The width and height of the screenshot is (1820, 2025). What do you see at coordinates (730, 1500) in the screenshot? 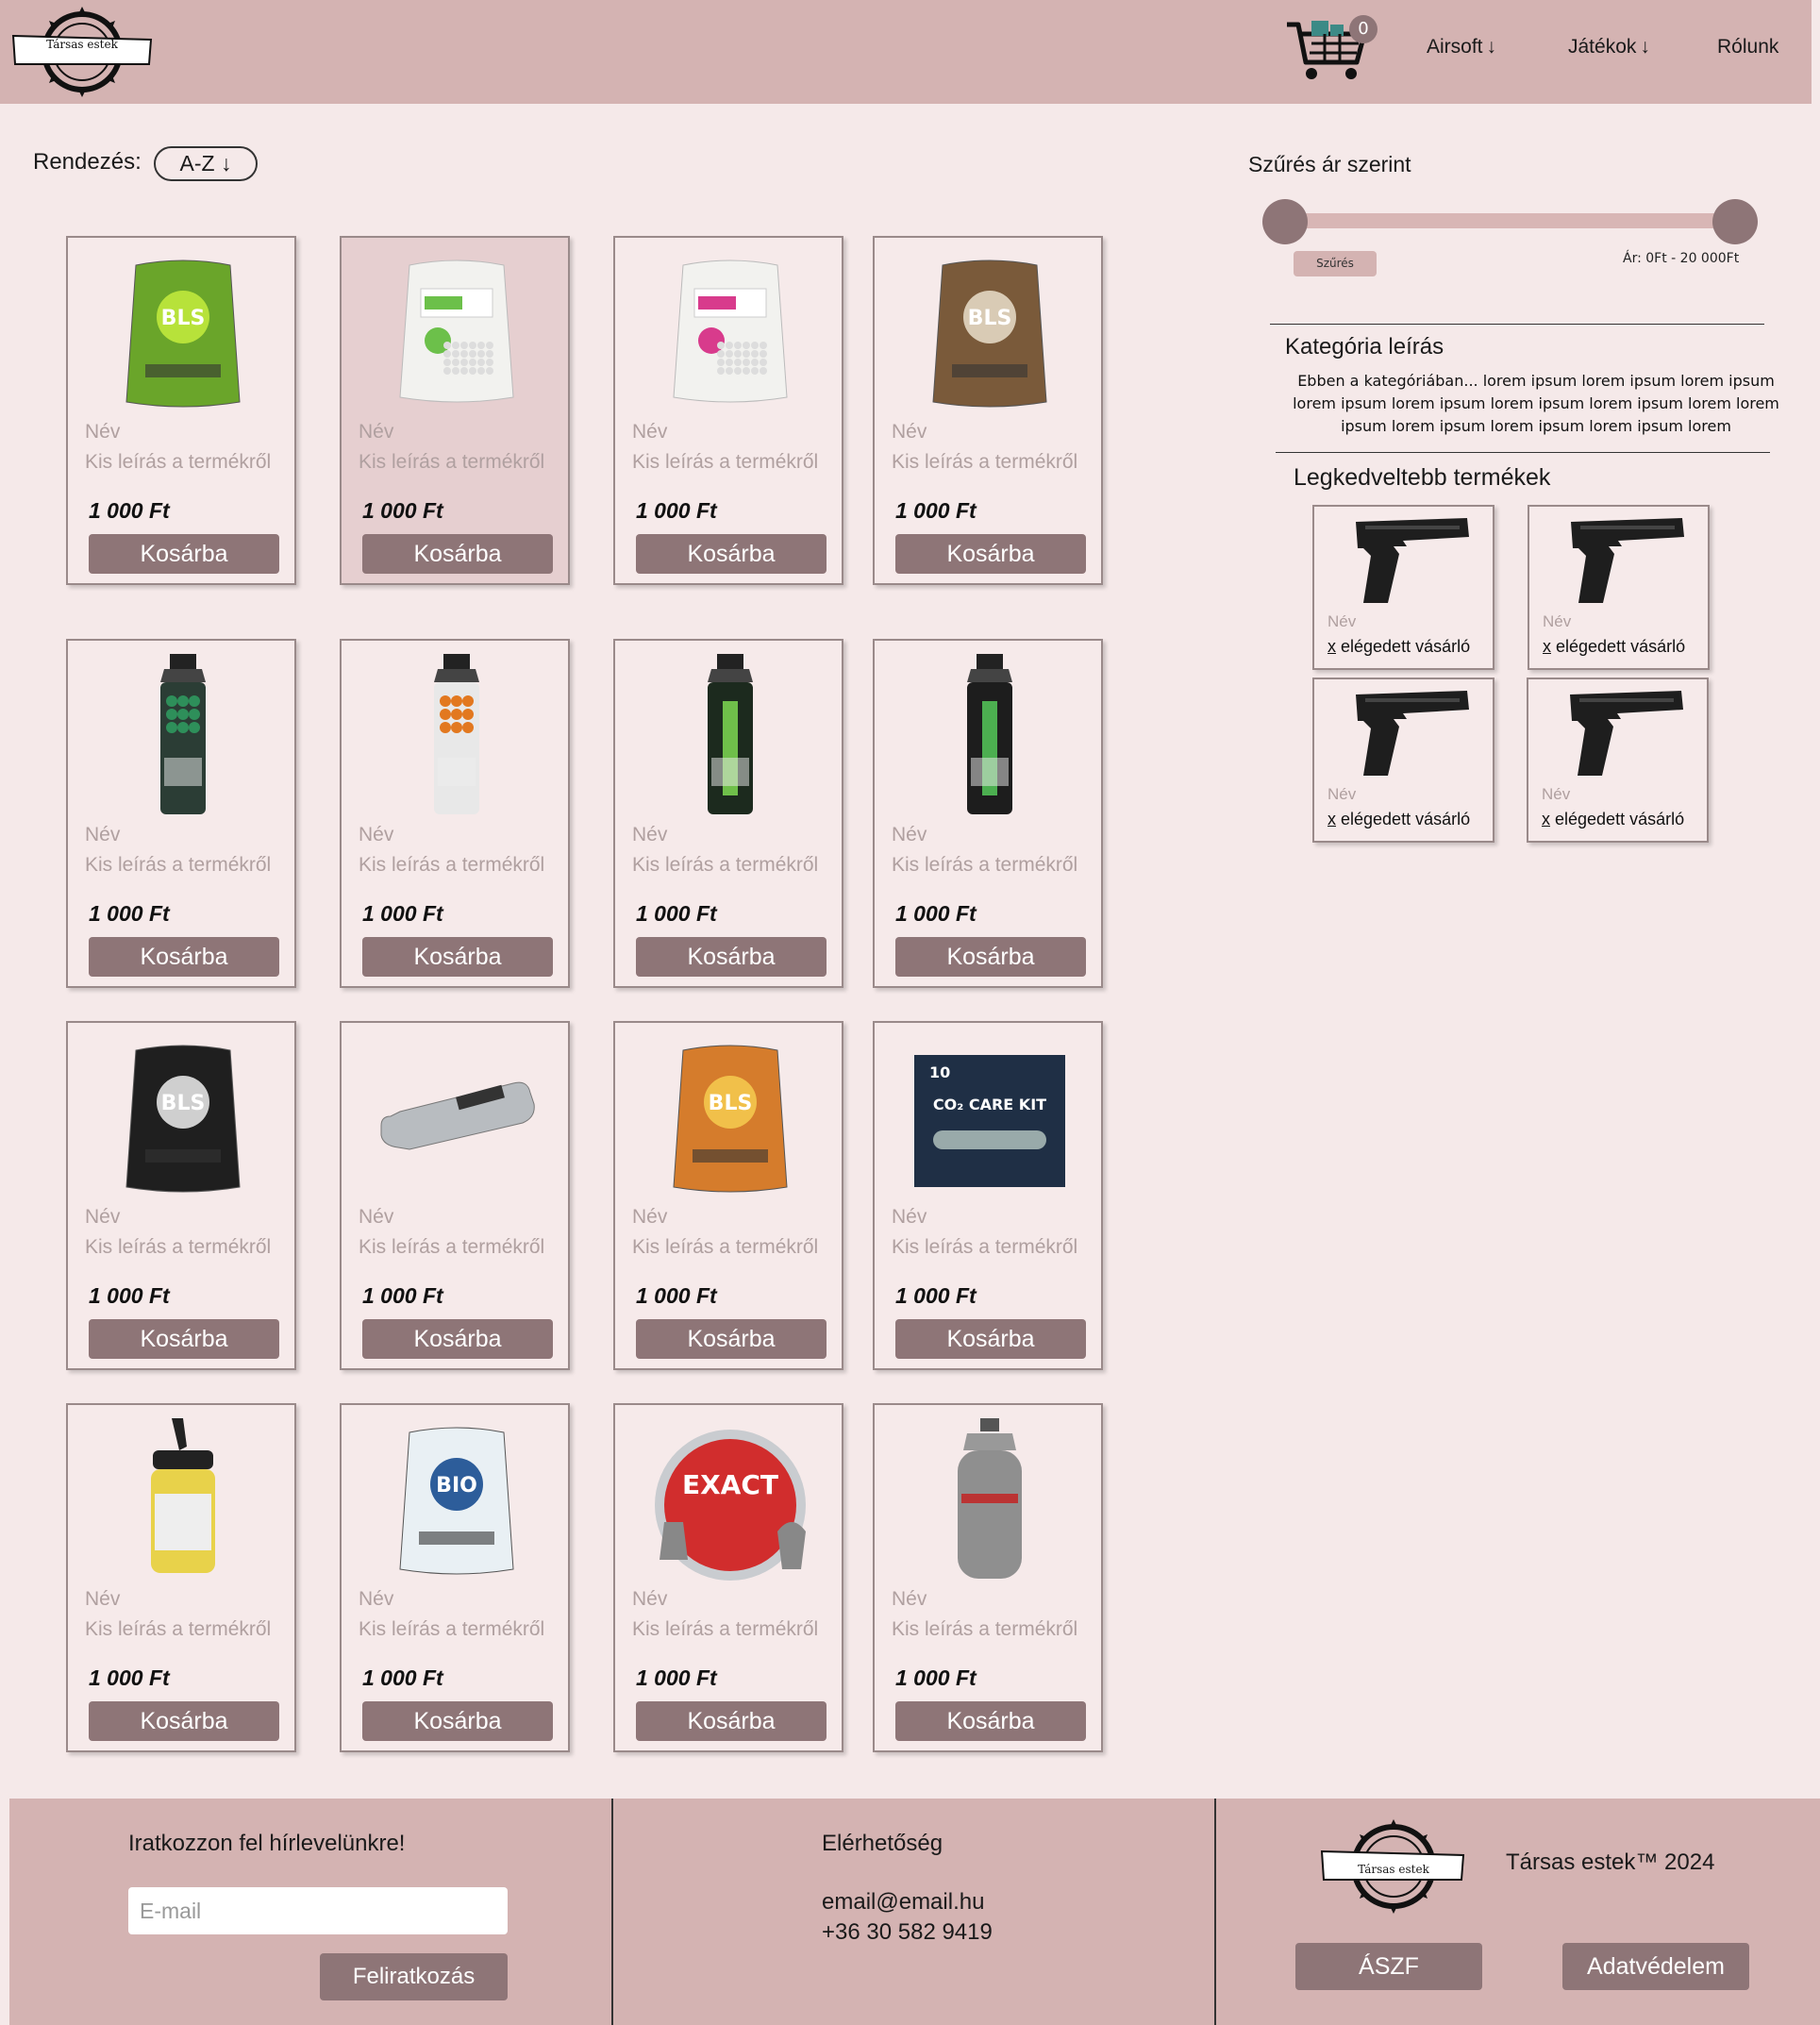
I see `pellet-tin-icon: EXACT` at bounding box center [730, 1500].